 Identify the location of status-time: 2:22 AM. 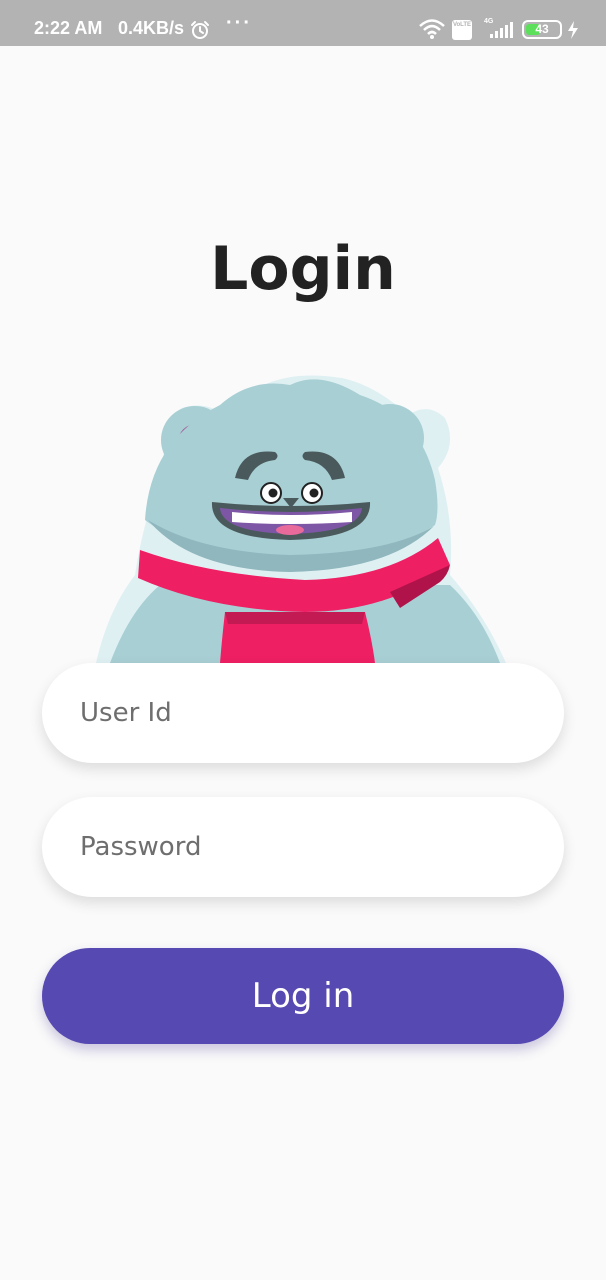
(68, 28).